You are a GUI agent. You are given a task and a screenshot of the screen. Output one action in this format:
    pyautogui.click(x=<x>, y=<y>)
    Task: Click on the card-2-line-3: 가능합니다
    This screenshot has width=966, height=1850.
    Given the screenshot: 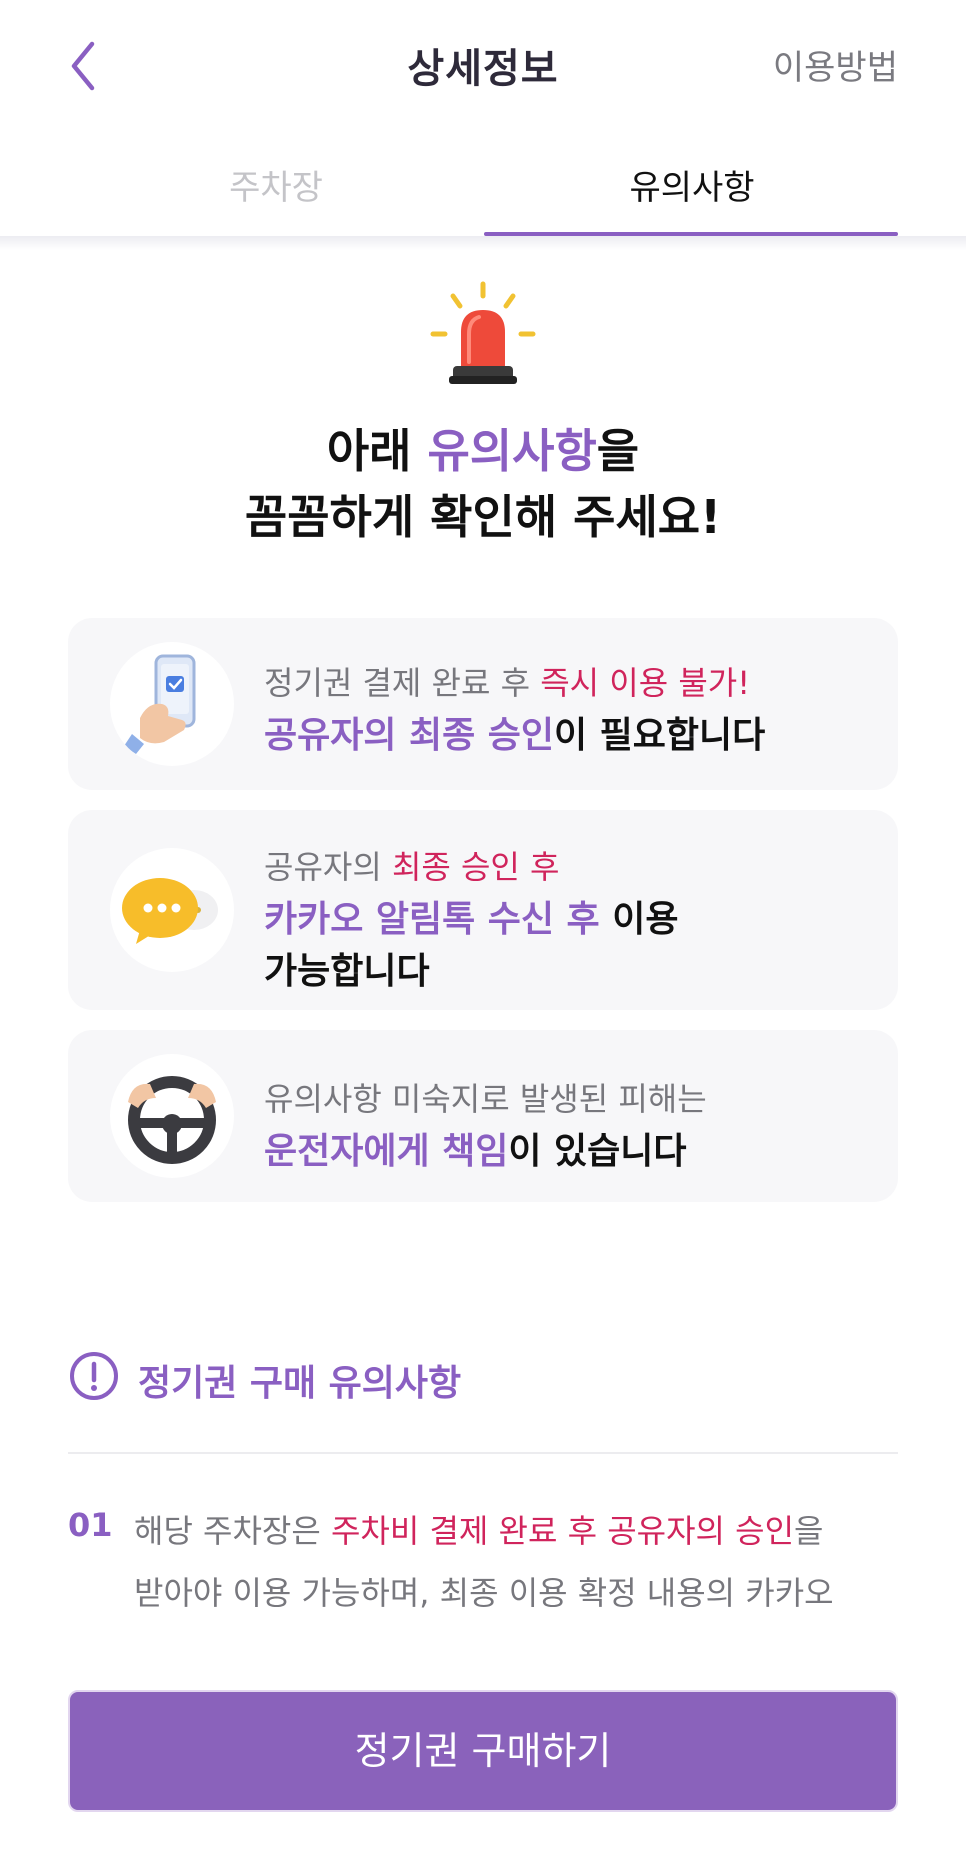 What is the action you would take?
    pyautogui.click(x=347, y=971)
    